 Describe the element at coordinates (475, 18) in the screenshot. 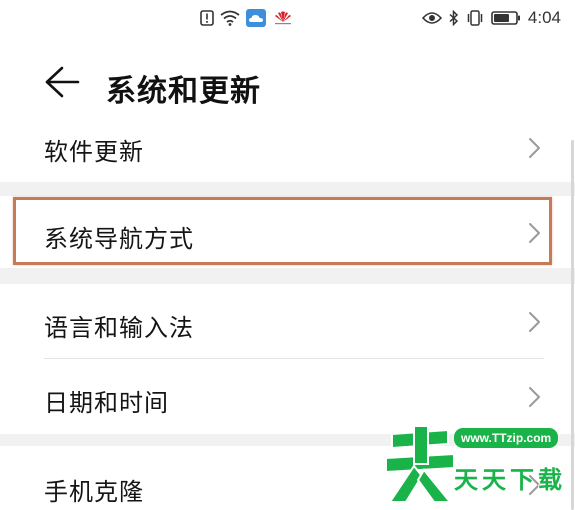

I see `vibrate-icon` at that location.